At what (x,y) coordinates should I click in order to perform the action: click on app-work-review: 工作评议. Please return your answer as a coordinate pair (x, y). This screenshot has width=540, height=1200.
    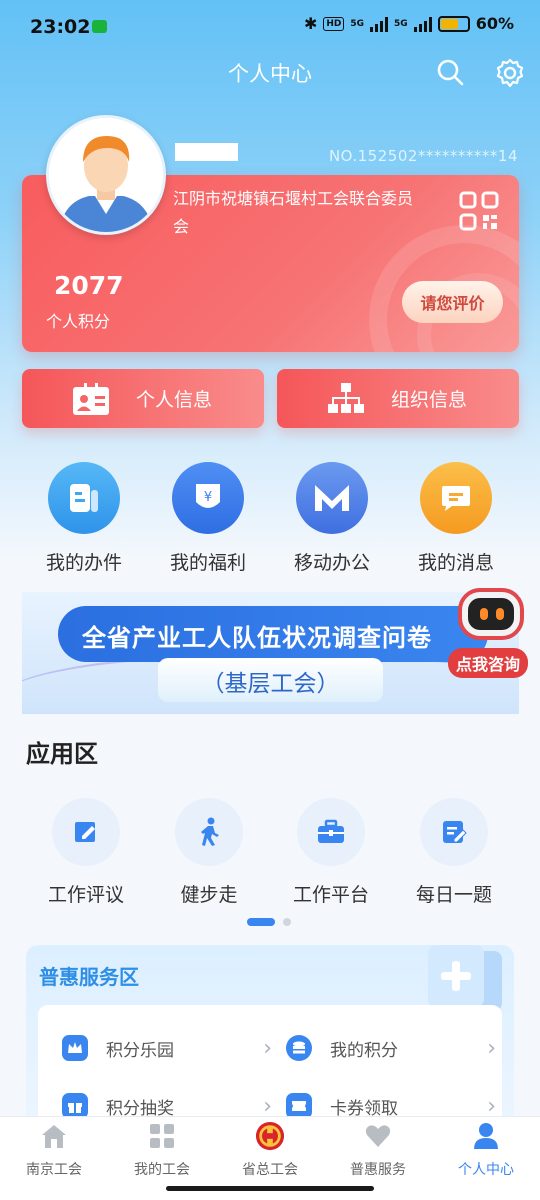
    Looking at the image, I should click on (86, 852).